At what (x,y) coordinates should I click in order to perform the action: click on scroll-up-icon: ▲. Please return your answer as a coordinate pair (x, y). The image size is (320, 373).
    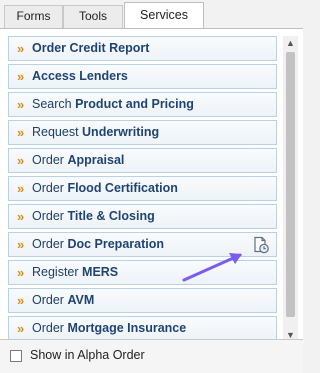
    Looking at the image, I should click on (290, 43).